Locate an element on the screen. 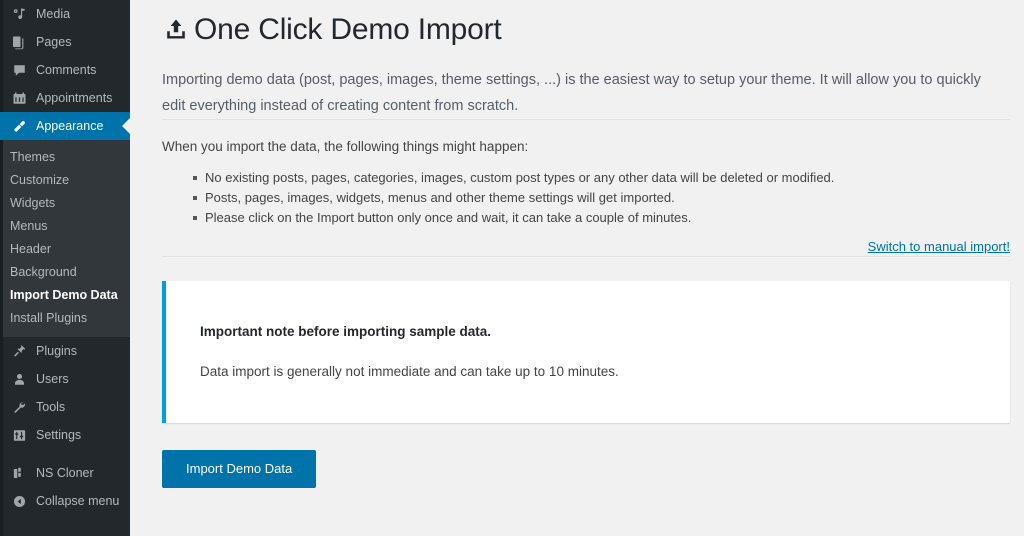 This screenshot has height=536, width=1024. submenu-item-header: Header is located at coordinates (65, 249).